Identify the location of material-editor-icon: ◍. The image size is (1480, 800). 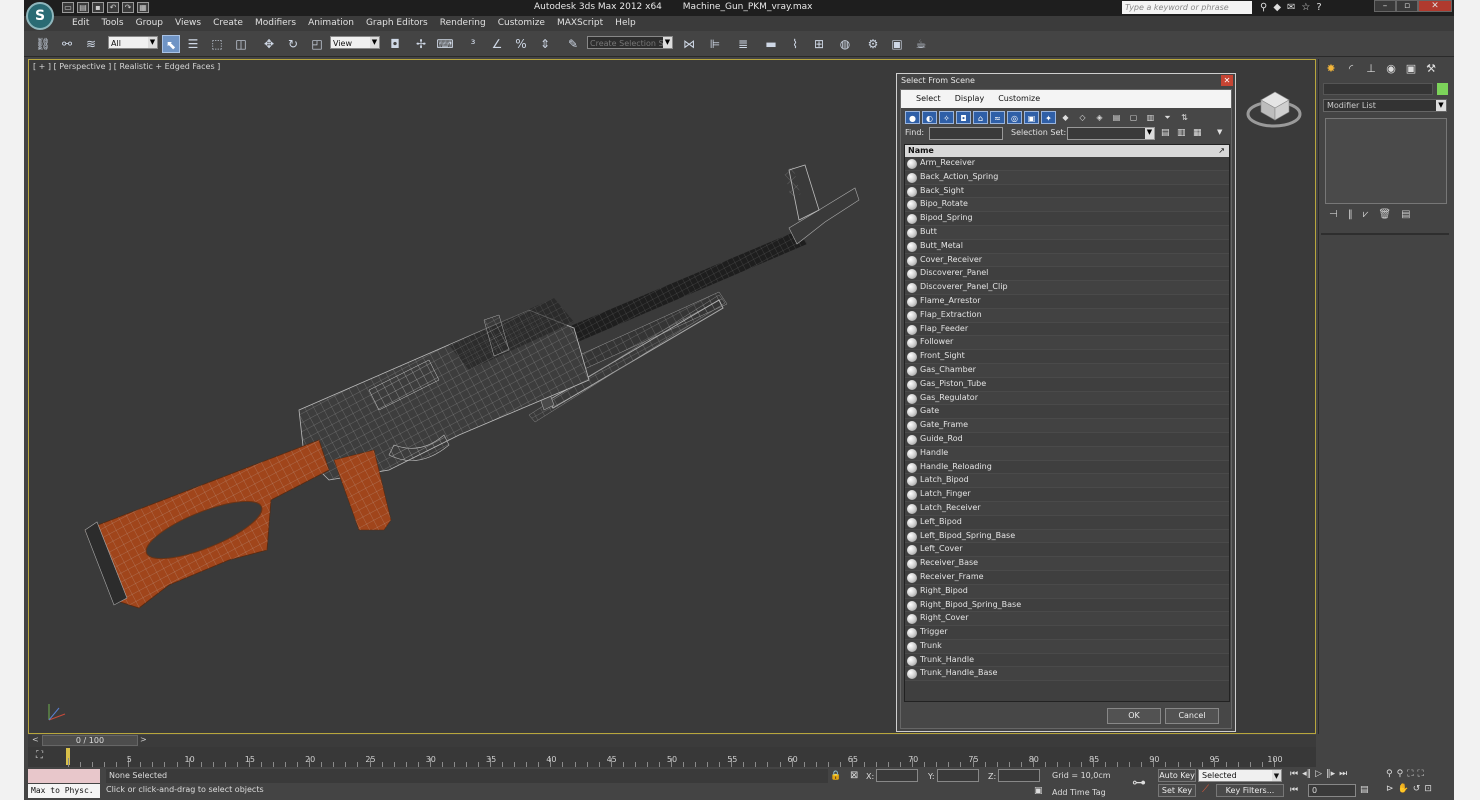
(845, 44).